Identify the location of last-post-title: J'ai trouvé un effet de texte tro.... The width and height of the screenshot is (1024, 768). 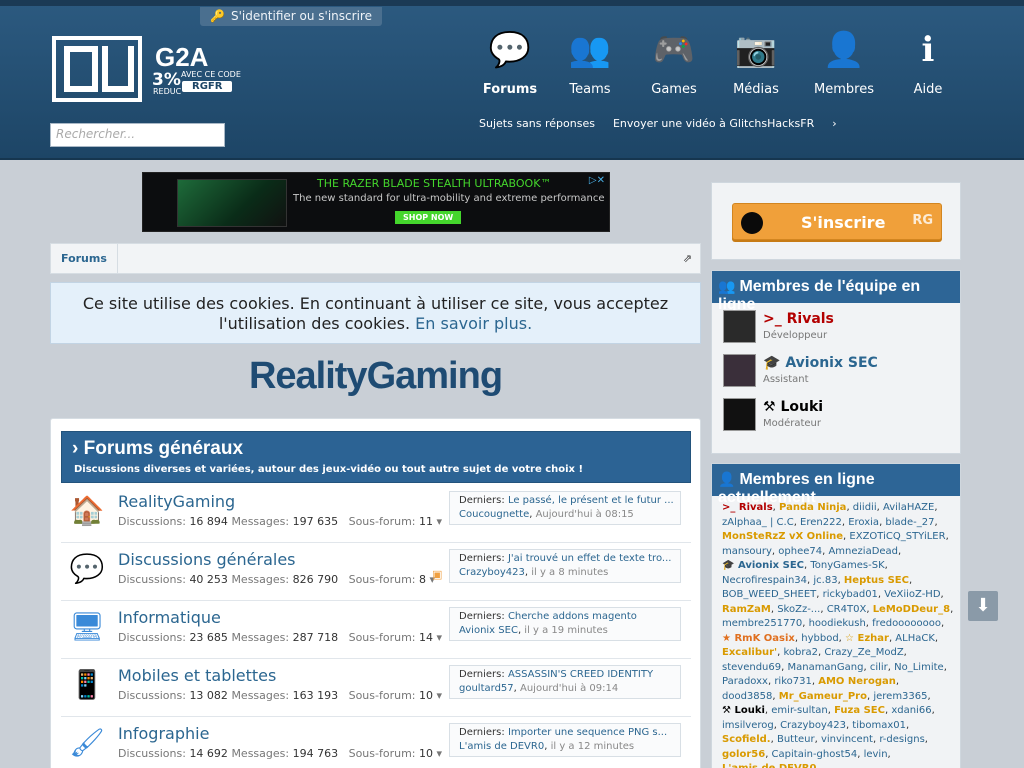
(590, 558).